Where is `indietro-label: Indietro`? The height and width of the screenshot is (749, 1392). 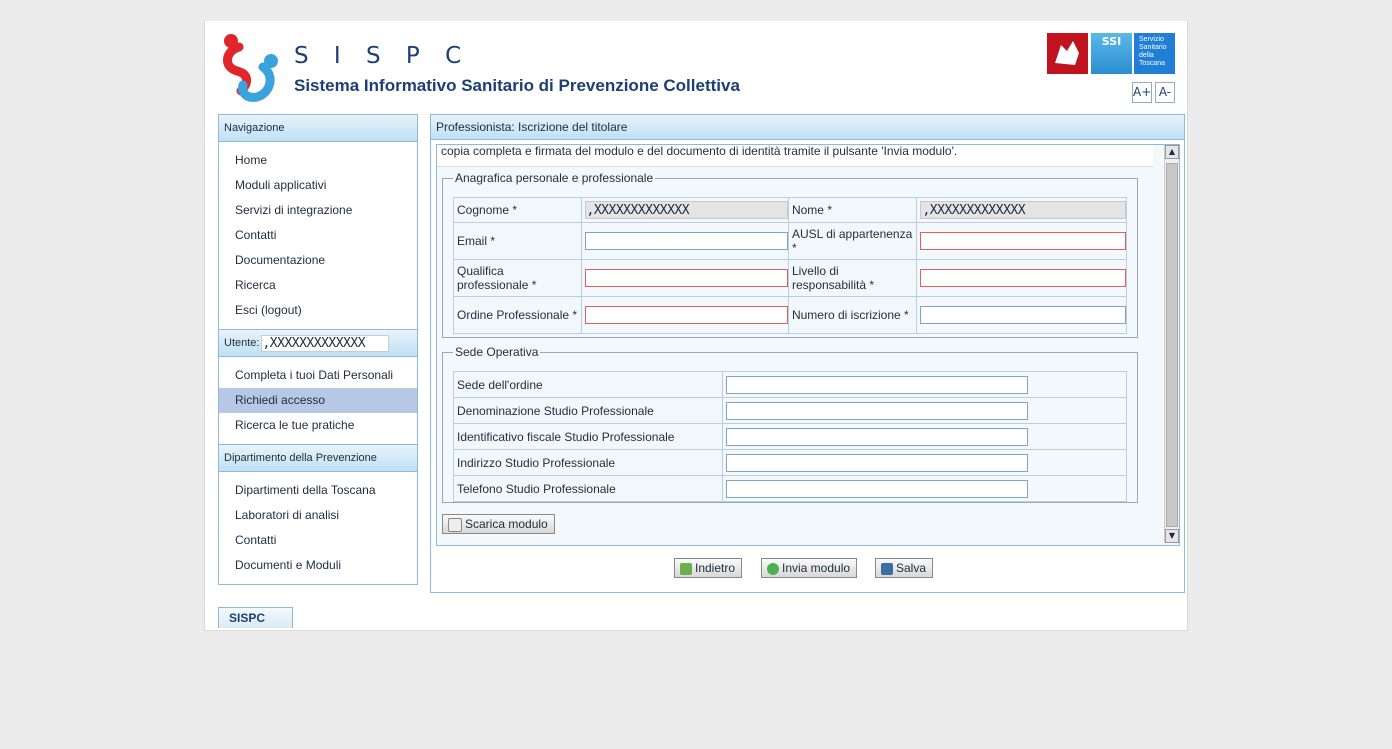
indietro-label: Indietro is located at coordinates (715, 568).